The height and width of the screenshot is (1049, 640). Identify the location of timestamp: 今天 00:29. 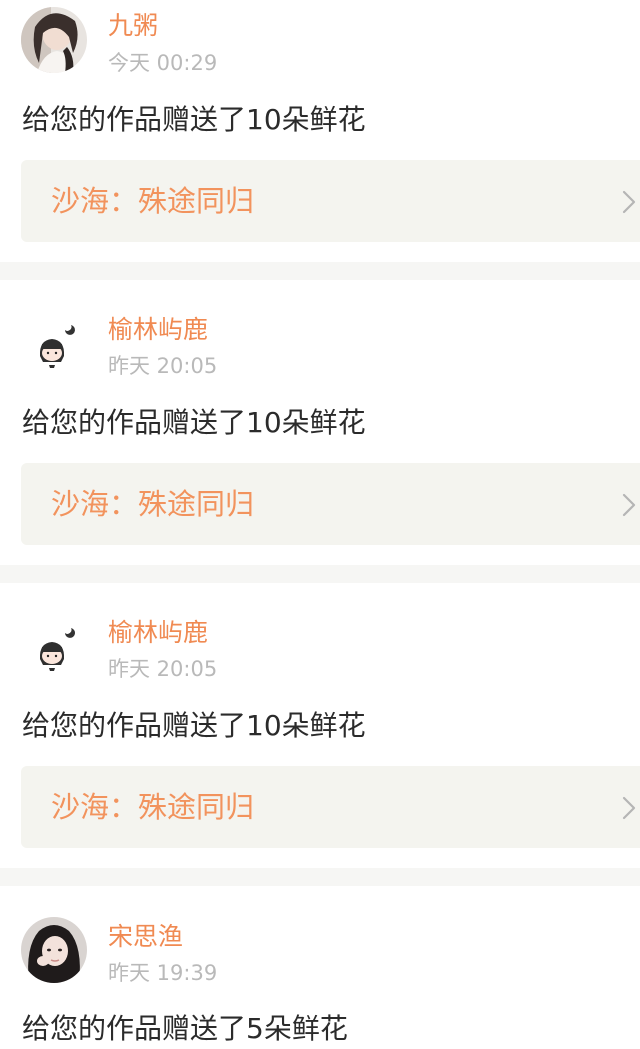
(163, 63).